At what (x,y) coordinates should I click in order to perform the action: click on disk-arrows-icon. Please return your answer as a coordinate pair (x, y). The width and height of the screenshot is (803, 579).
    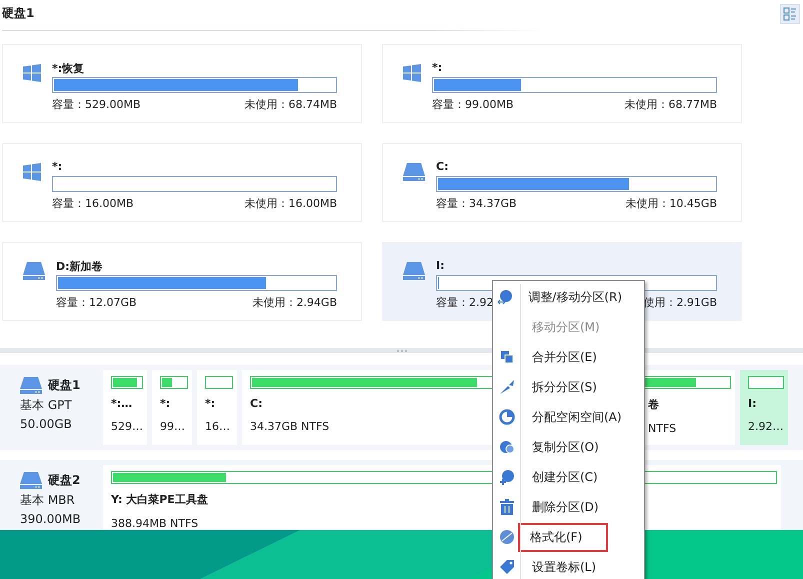
    Looking at the image, I should click on (504, 297).